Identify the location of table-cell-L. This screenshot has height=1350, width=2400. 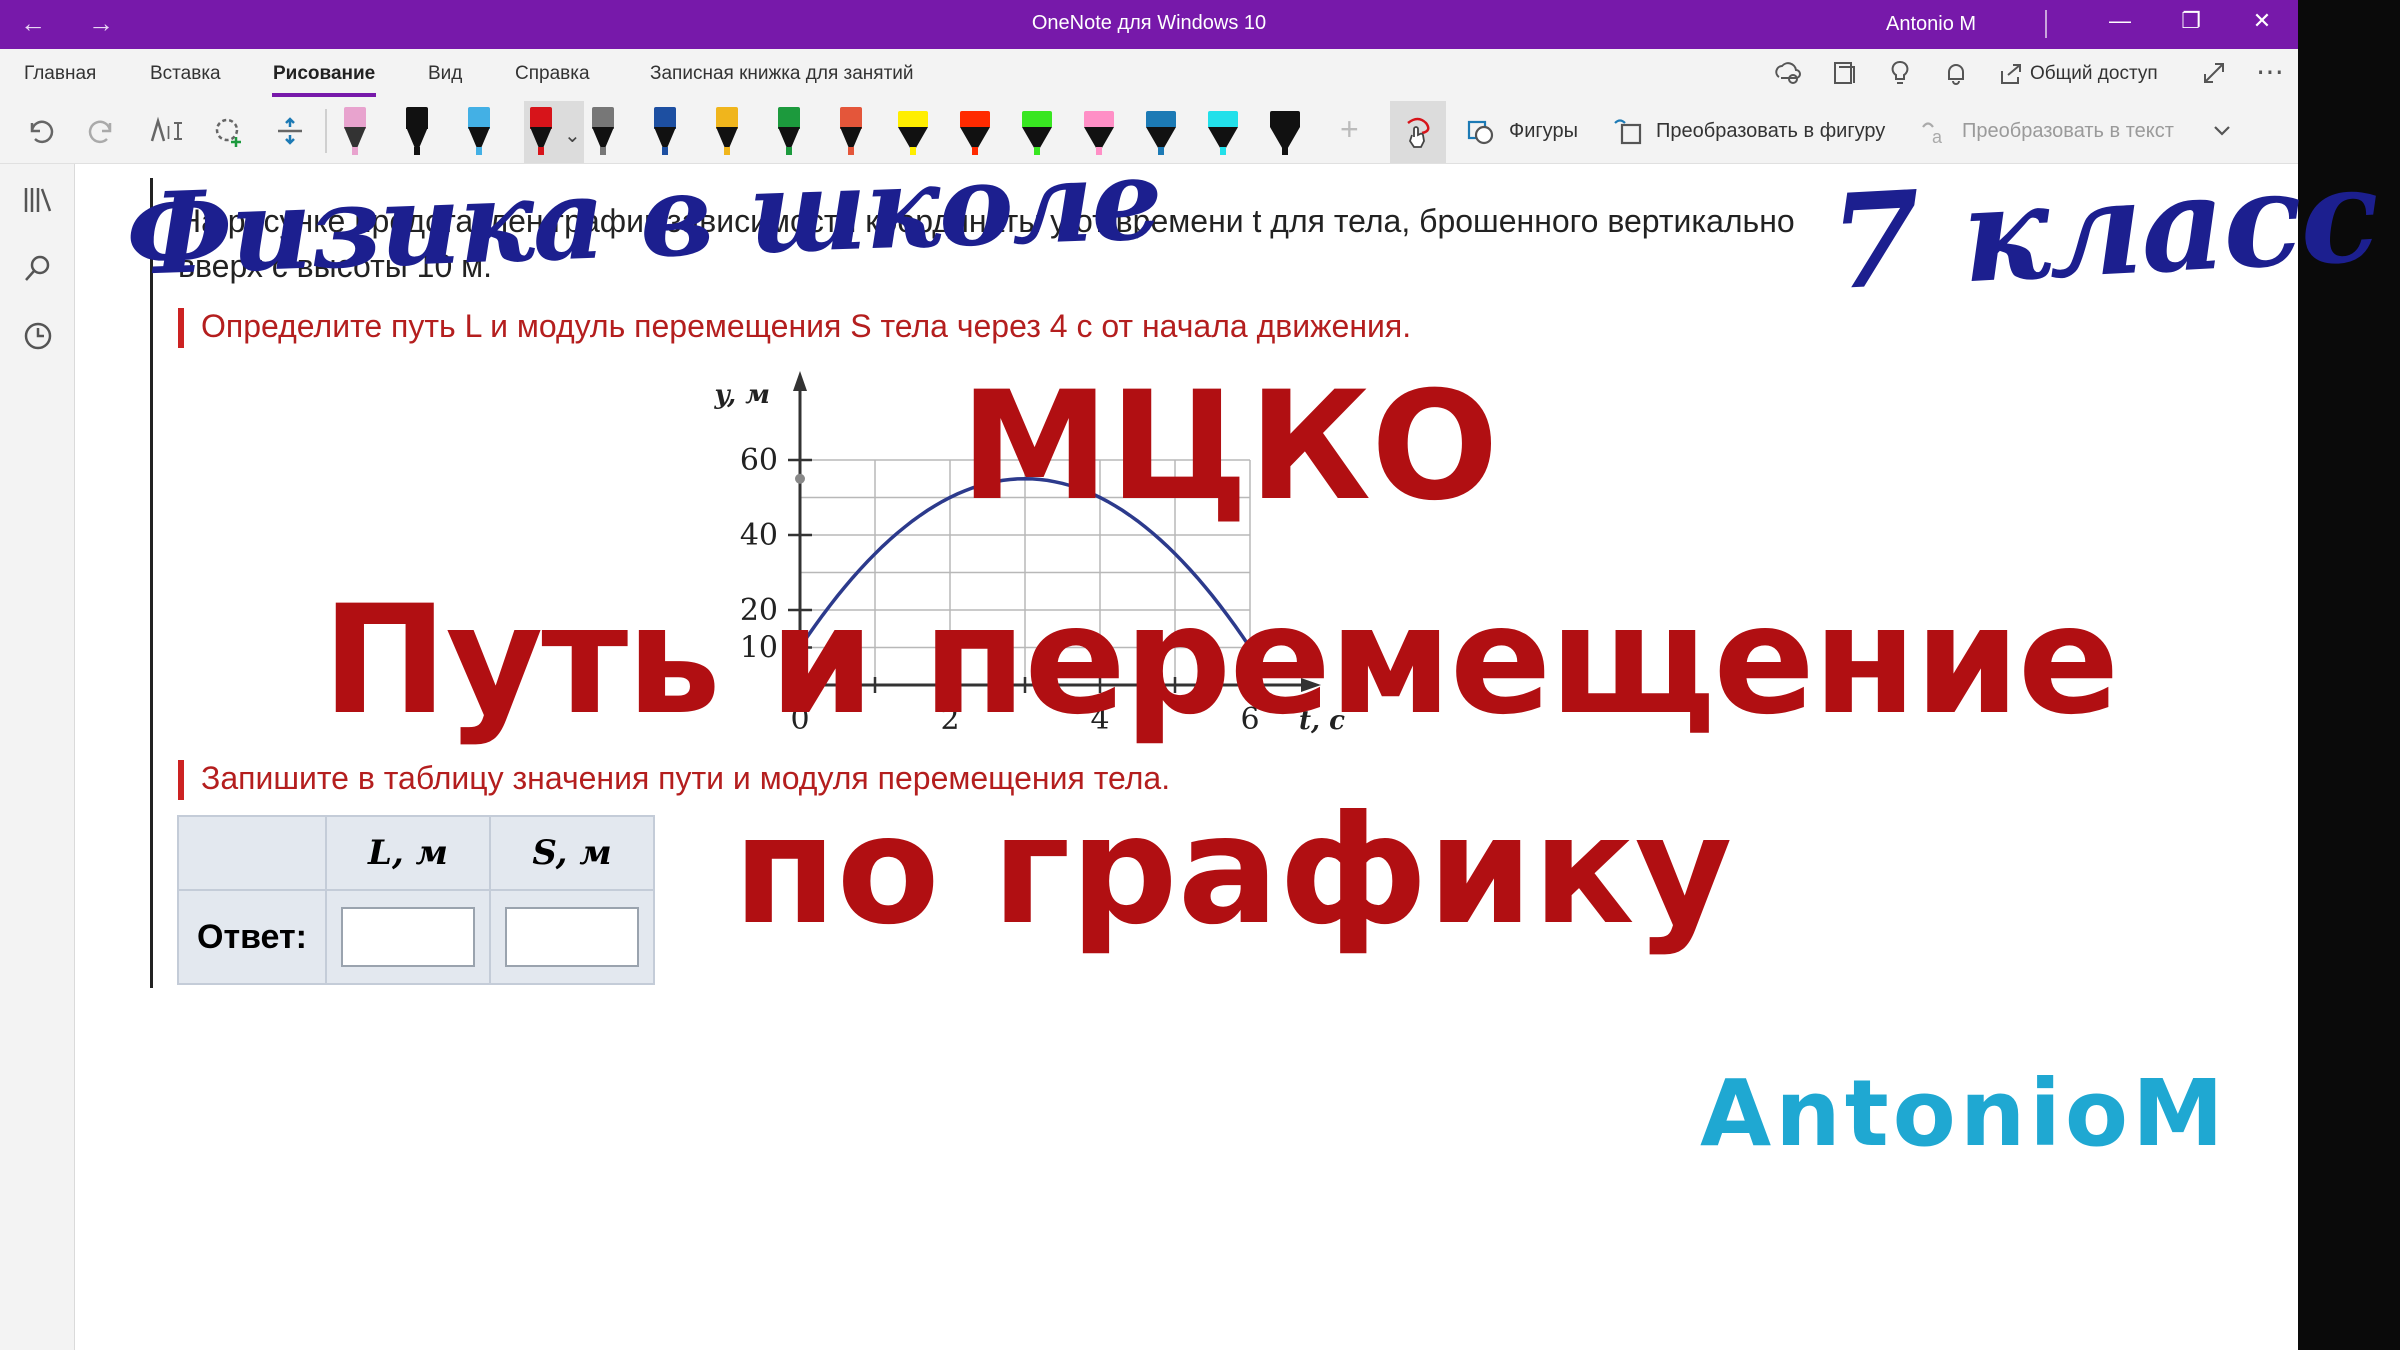
(408, 937).